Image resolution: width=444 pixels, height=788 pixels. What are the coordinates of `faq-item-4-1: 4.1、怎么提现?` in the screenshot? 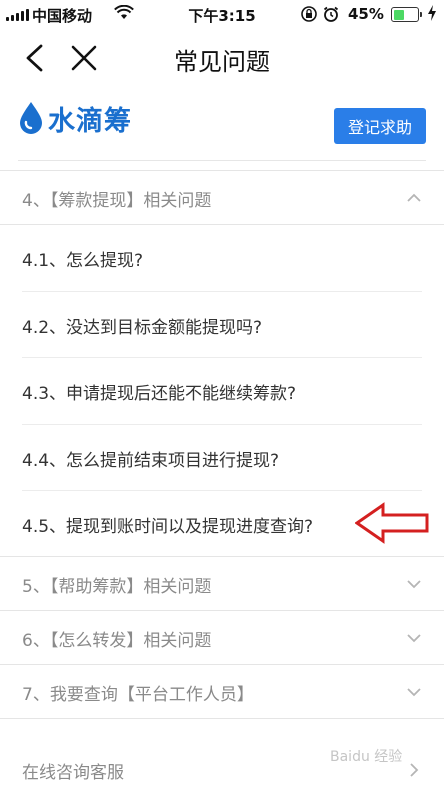 It's located at (222, 258).